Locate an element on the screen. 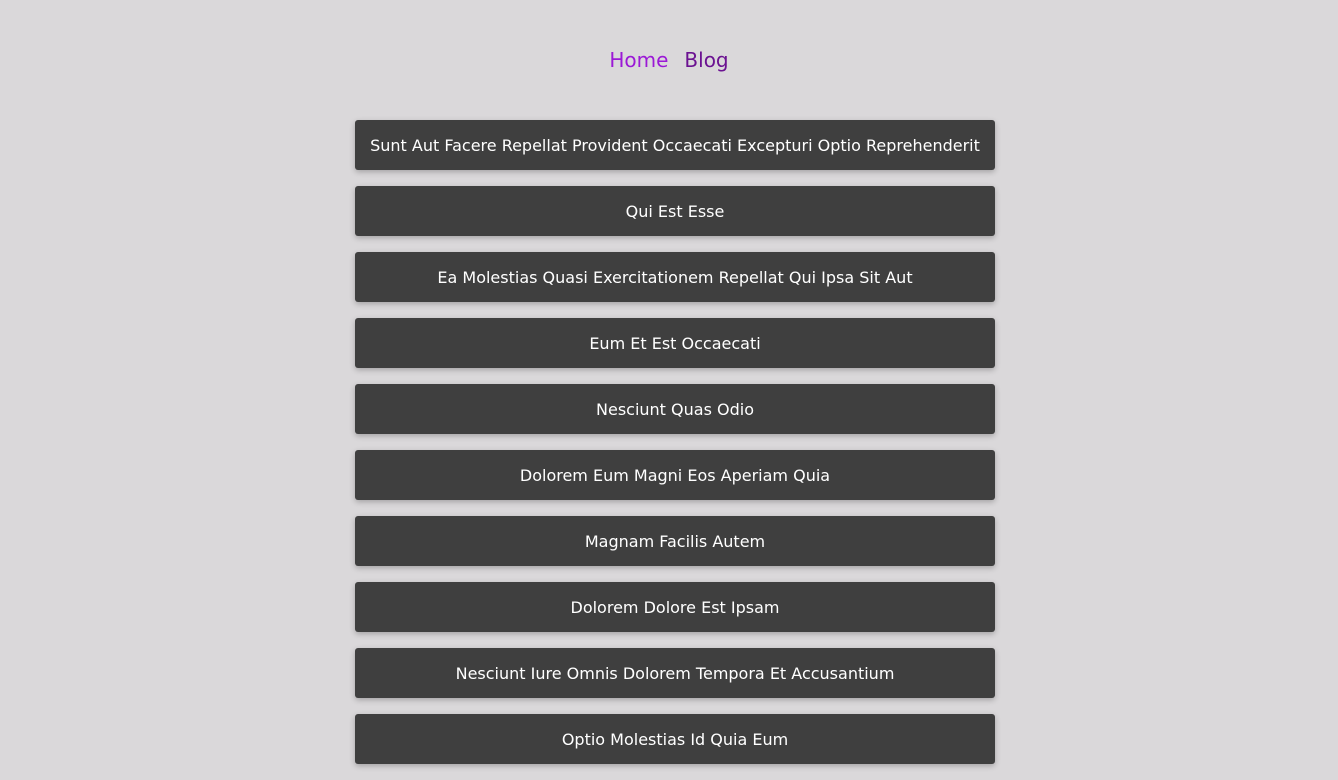  nav-link-home: Home is located at coordinates (638, 60).